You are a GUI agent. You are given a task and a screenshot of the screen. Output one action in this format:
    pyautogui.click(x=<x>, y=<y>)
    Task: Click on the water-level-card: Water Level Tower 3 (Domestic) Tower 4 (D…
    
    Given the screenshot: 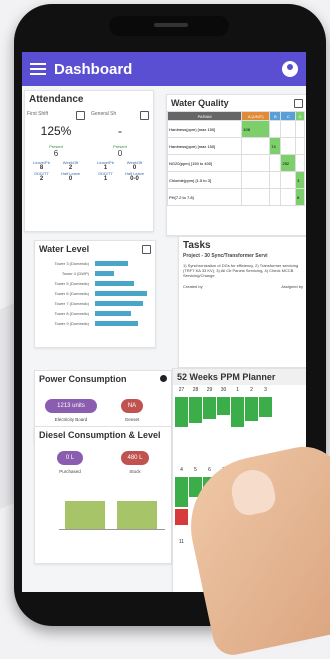 What is the action you would take?
    pyautogui.click(x=95, y=294)
    